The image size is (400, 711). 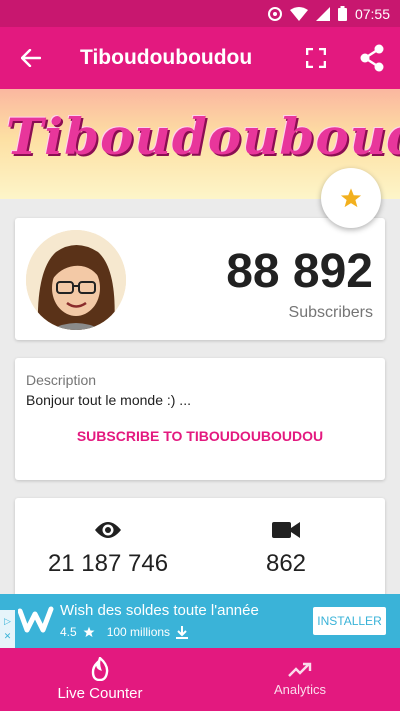 I want to click on share-button, so click(x=372, y=58).